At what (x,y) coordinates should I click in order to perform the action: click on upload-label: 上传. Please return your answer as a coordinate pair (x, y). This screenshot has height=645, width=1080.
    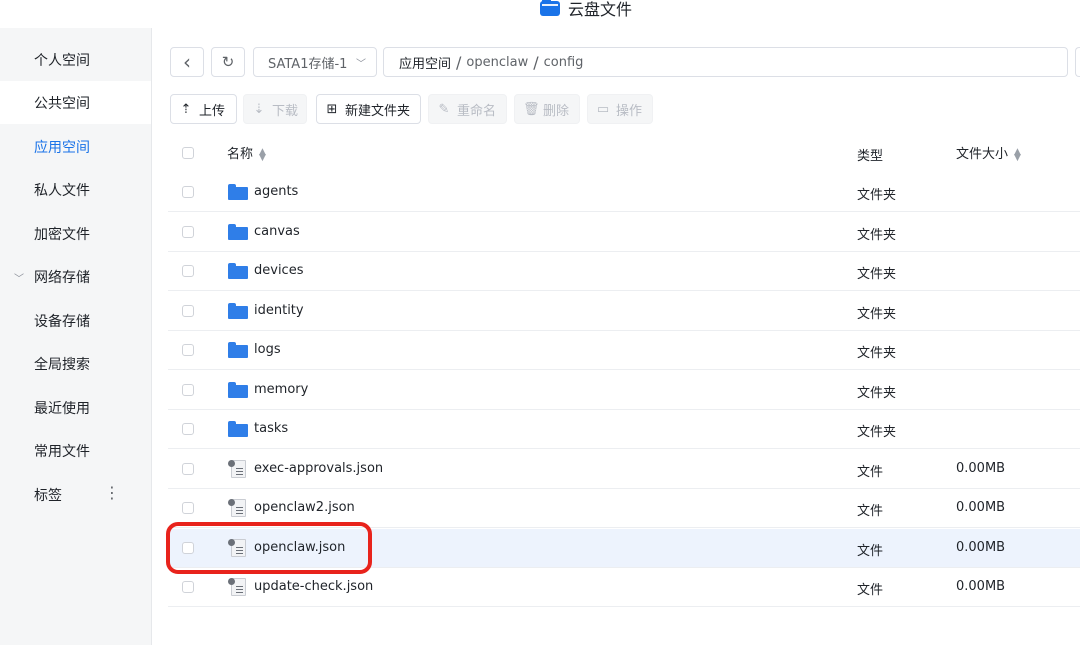
    Looking at the image, I should click on (212, 111).